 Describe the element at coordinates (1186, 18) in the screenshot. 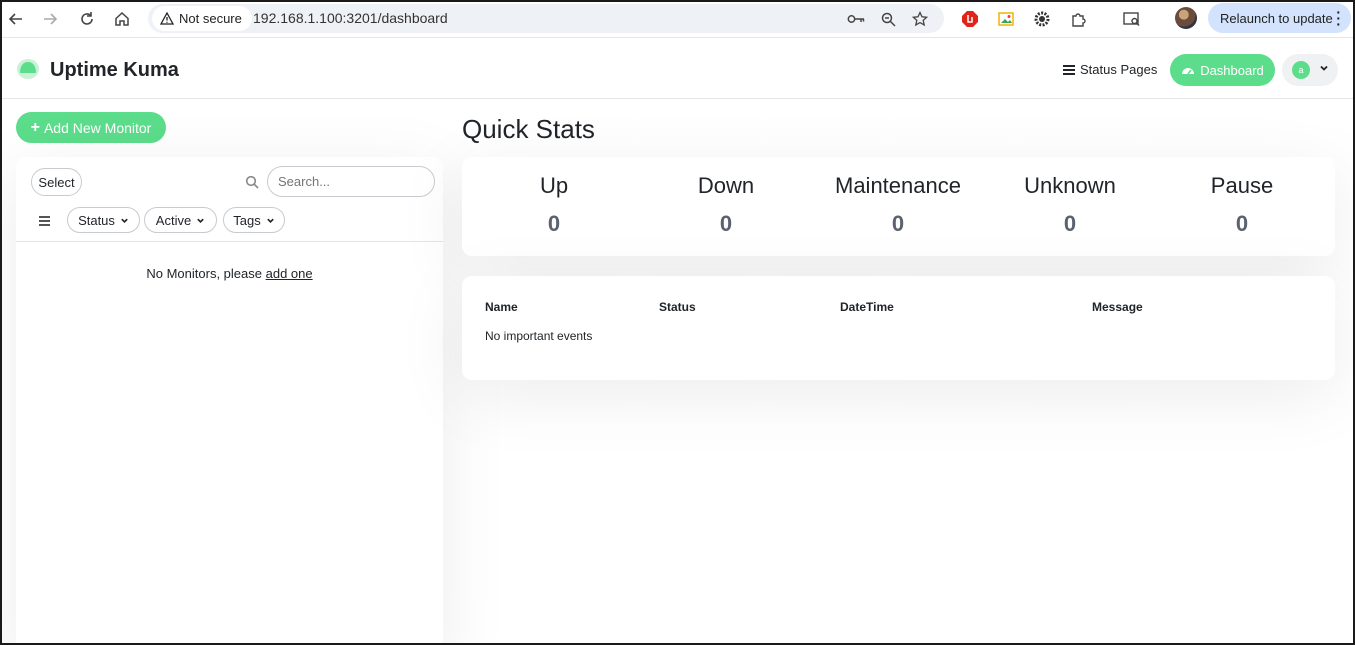

I see `profile-avatar` at that location.